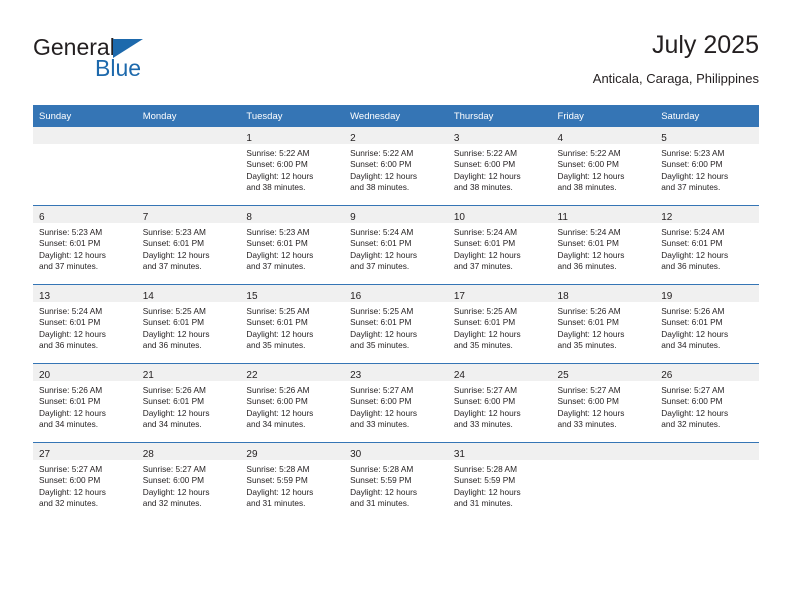  What do you see at coordinates (499, 116) in the screenshot?
I see `weekday-header-thursday: Thursday` at bounding box center [499, 116].